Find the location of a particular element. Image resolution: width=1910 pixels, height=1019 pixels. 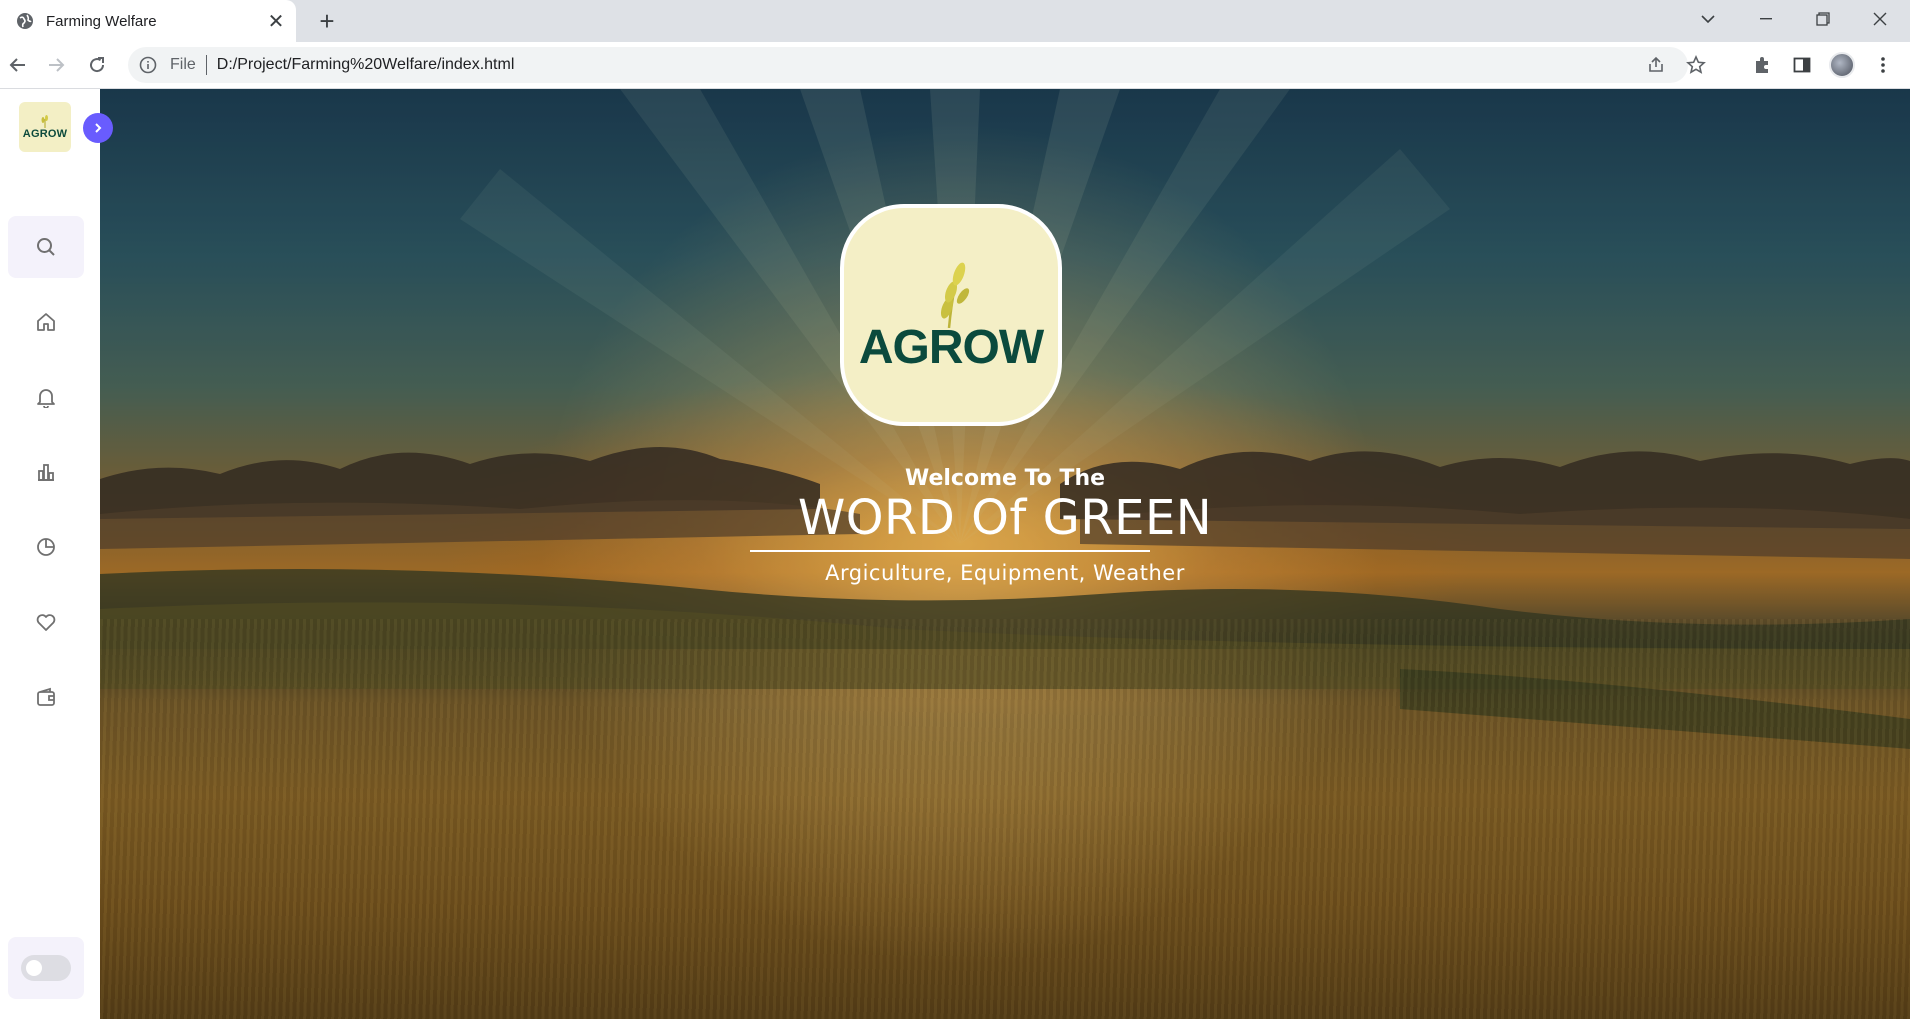

globe-icon is located at coordinates (25, 21).